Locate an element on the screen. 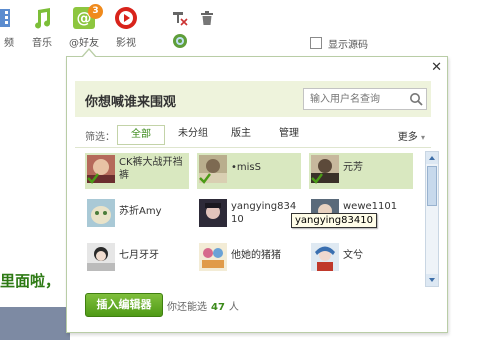 The image size is (500, 340). trash-icon is located at coordinates (207, 18).